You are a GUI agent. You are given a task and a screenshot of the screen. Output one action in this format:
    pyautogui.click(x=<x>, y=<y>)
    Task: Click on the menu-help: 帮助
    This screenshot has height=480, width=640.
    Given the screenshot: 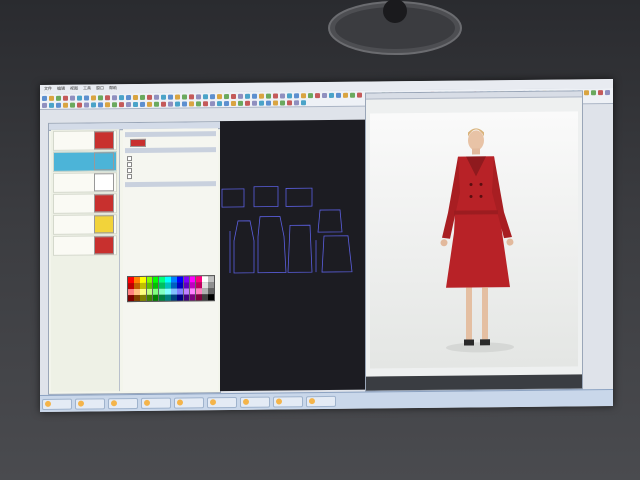 What is the action you would take?
    pyautogui.click(x=113, y=88)
    